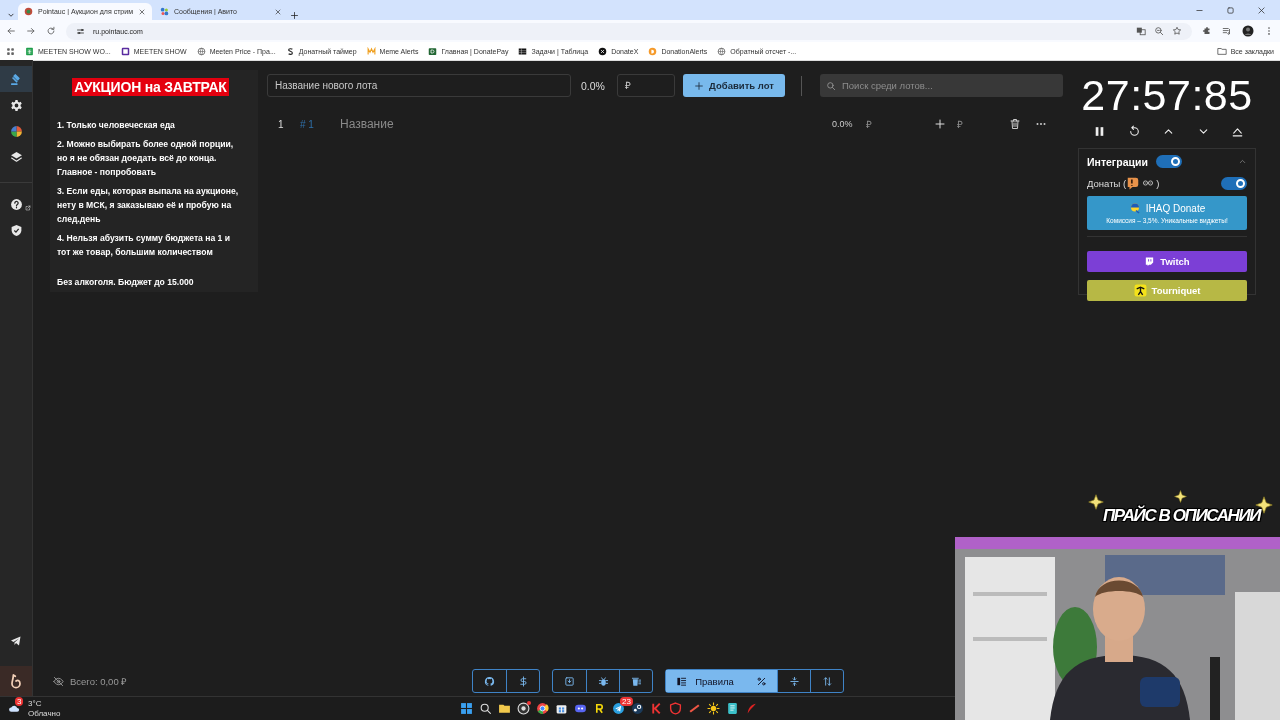 Image resolution: width=1280 pixels, height=720 pixels. What do you see at coordinates (1117, 161) in the screenshot?
I see `section-title: Интеграции` at bounding box center [1117, 161].